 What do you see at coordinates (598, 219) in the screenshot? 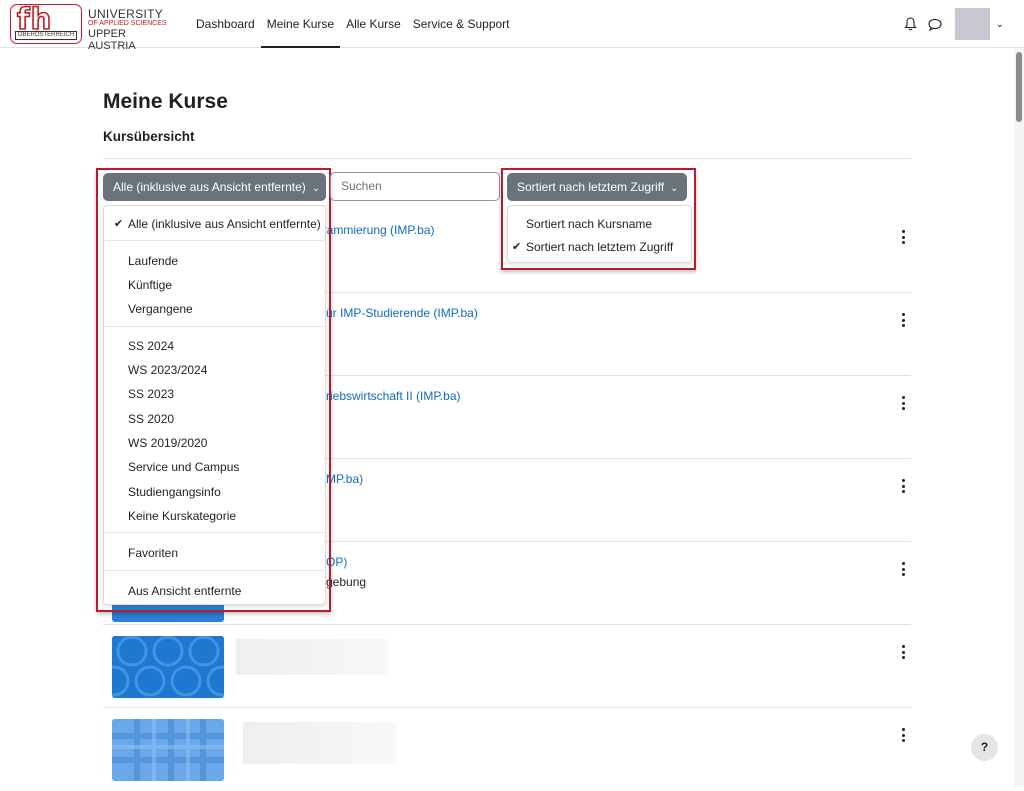
I see `sort-highlight-frame` at bounding box center [598, 219].